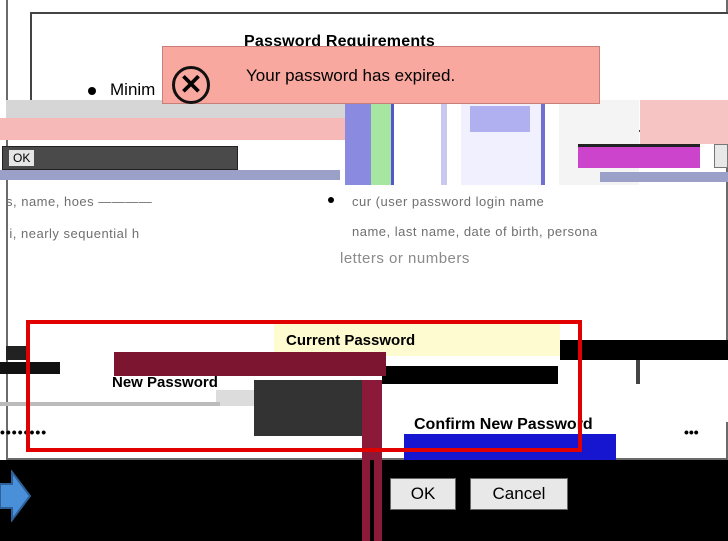 The image size is (728, 541). I want to click on ok-button: OK, so click(423, 494).